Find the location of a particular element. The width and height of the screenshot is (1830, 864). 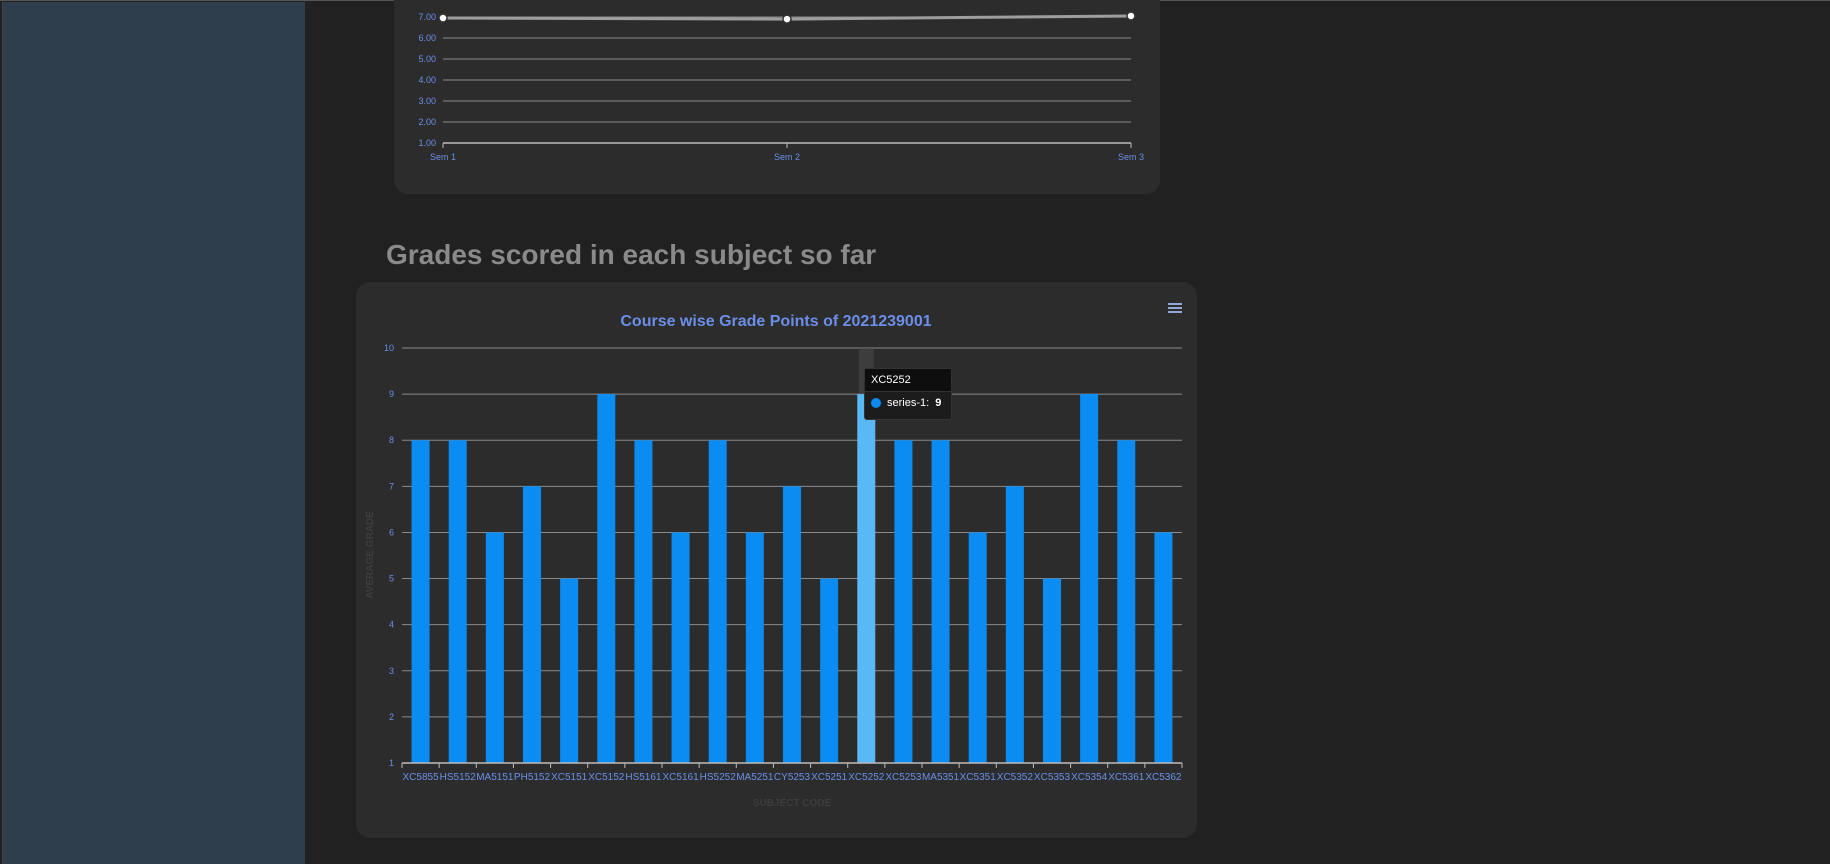

x-tick-label: XC5253 is located at coordinates (903, 777).